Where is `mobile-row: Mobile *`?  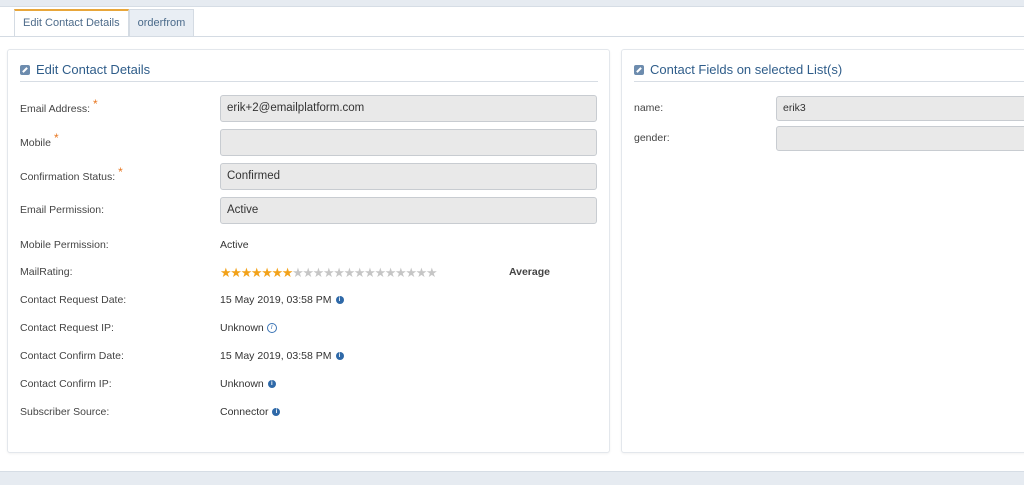
mobile-row: Mobile * is located at coordinates (308, 142).